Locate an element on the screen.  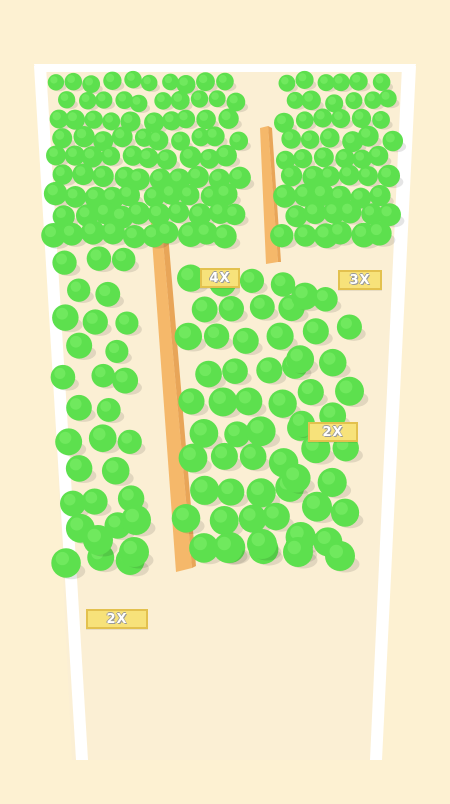
multiplier-label: 3X is located at coordinates (360, 280).